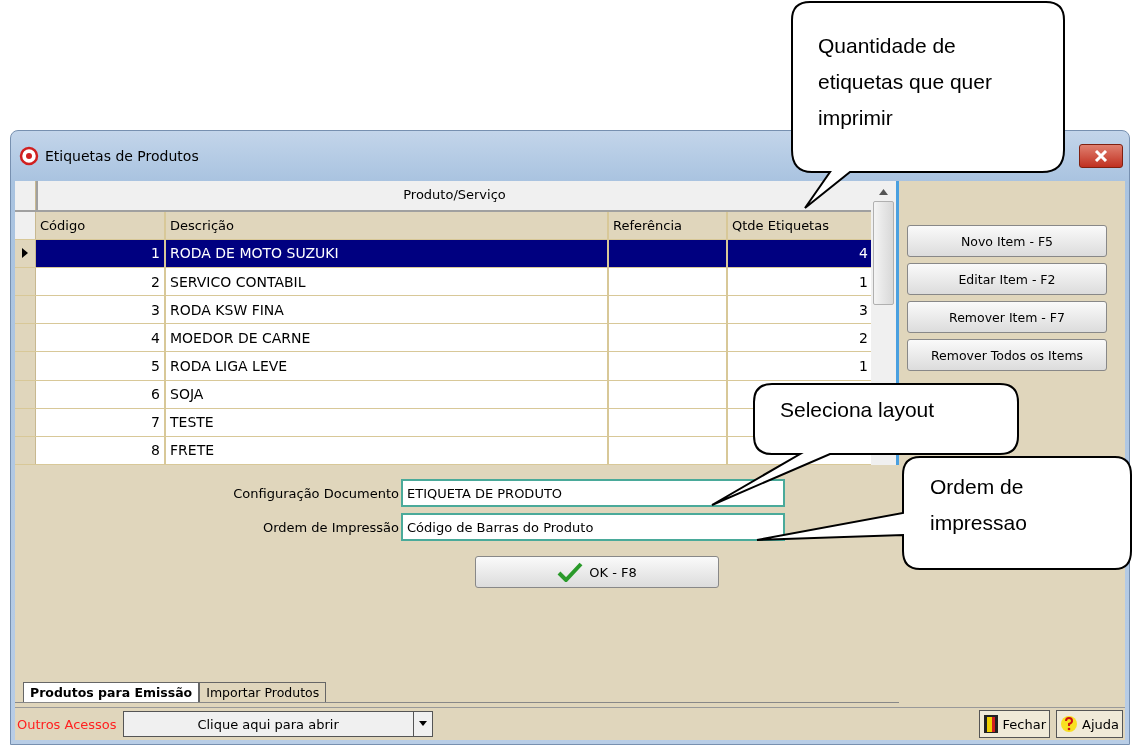 The height and width of the screenshot is (754, 1133). I want to click on table-cell: MOEDOR DE CARNE, so click(240, 337).